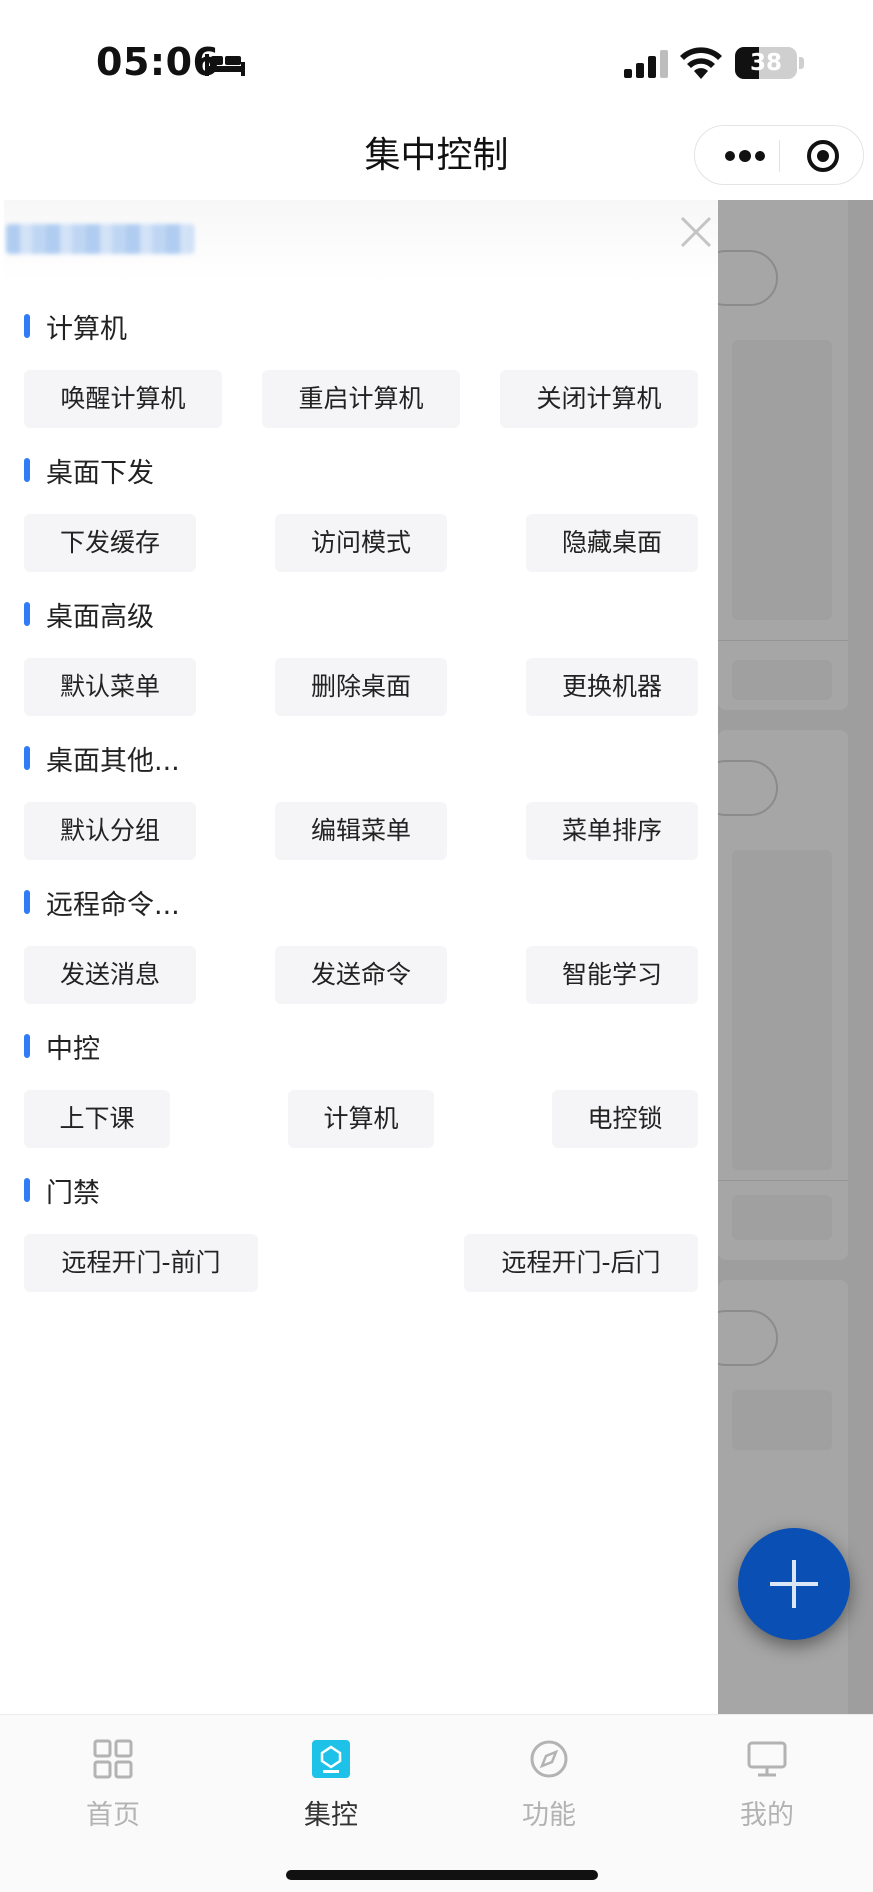 The width and height of the screenshot is (873, 1892). I want to click on tab-home: 首页, so click(113, 1782).